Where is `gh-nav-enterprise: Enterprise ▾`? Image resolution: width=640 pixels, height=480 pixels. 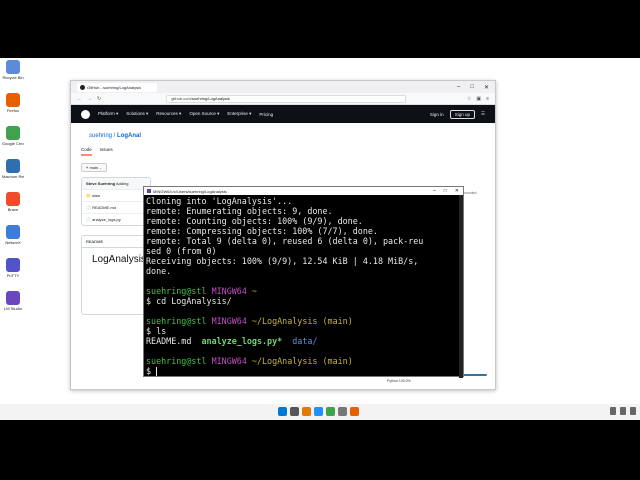 gh-nav-enterprise: Enterprise ▾ is located at coordinates (239, 114).